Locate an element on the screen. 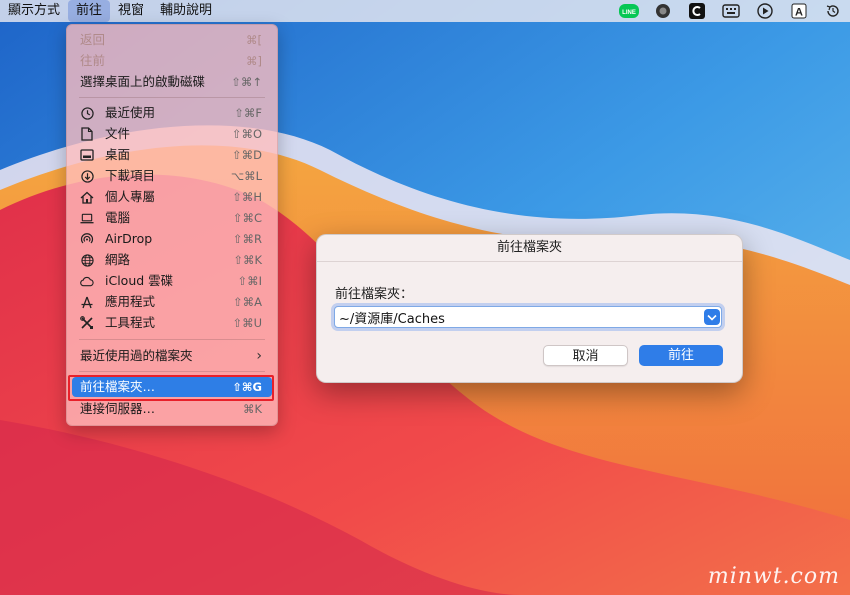  menu-item-back: 返回 ⌘[ is located at coordinates (172, 40).